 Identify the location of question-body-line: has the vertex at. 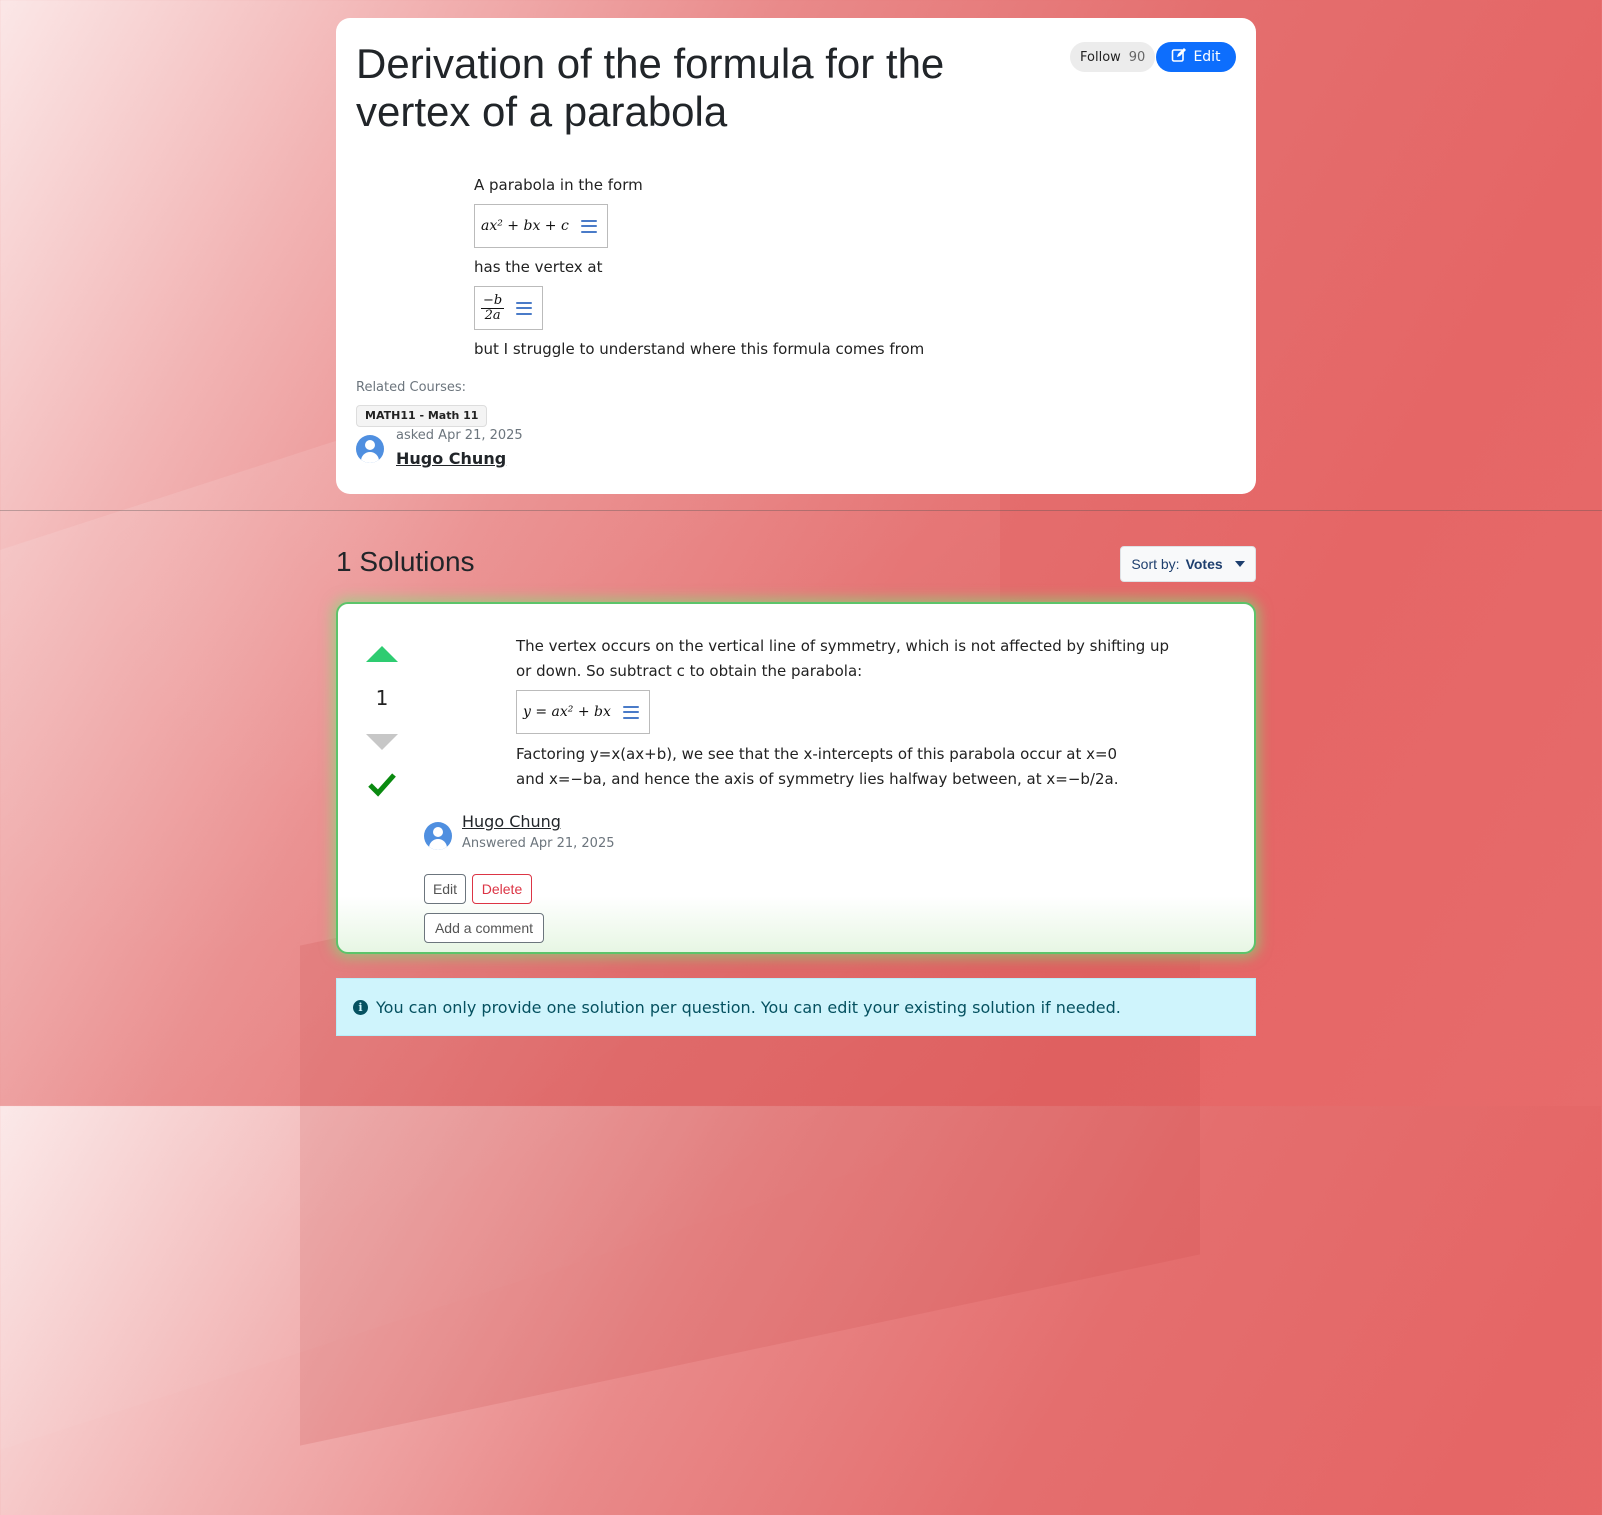
(538, 267).